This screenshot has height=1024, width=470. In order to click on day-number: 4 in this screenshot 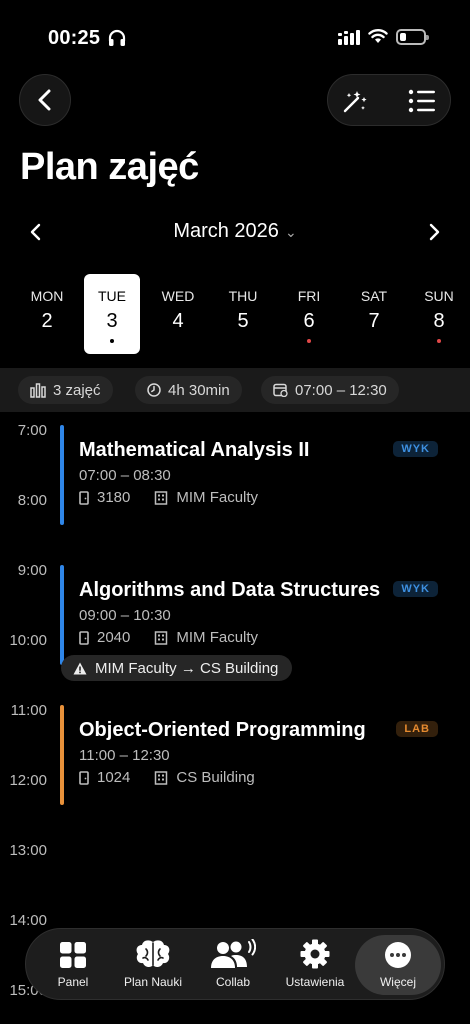, I will do `click(178, 321)`.